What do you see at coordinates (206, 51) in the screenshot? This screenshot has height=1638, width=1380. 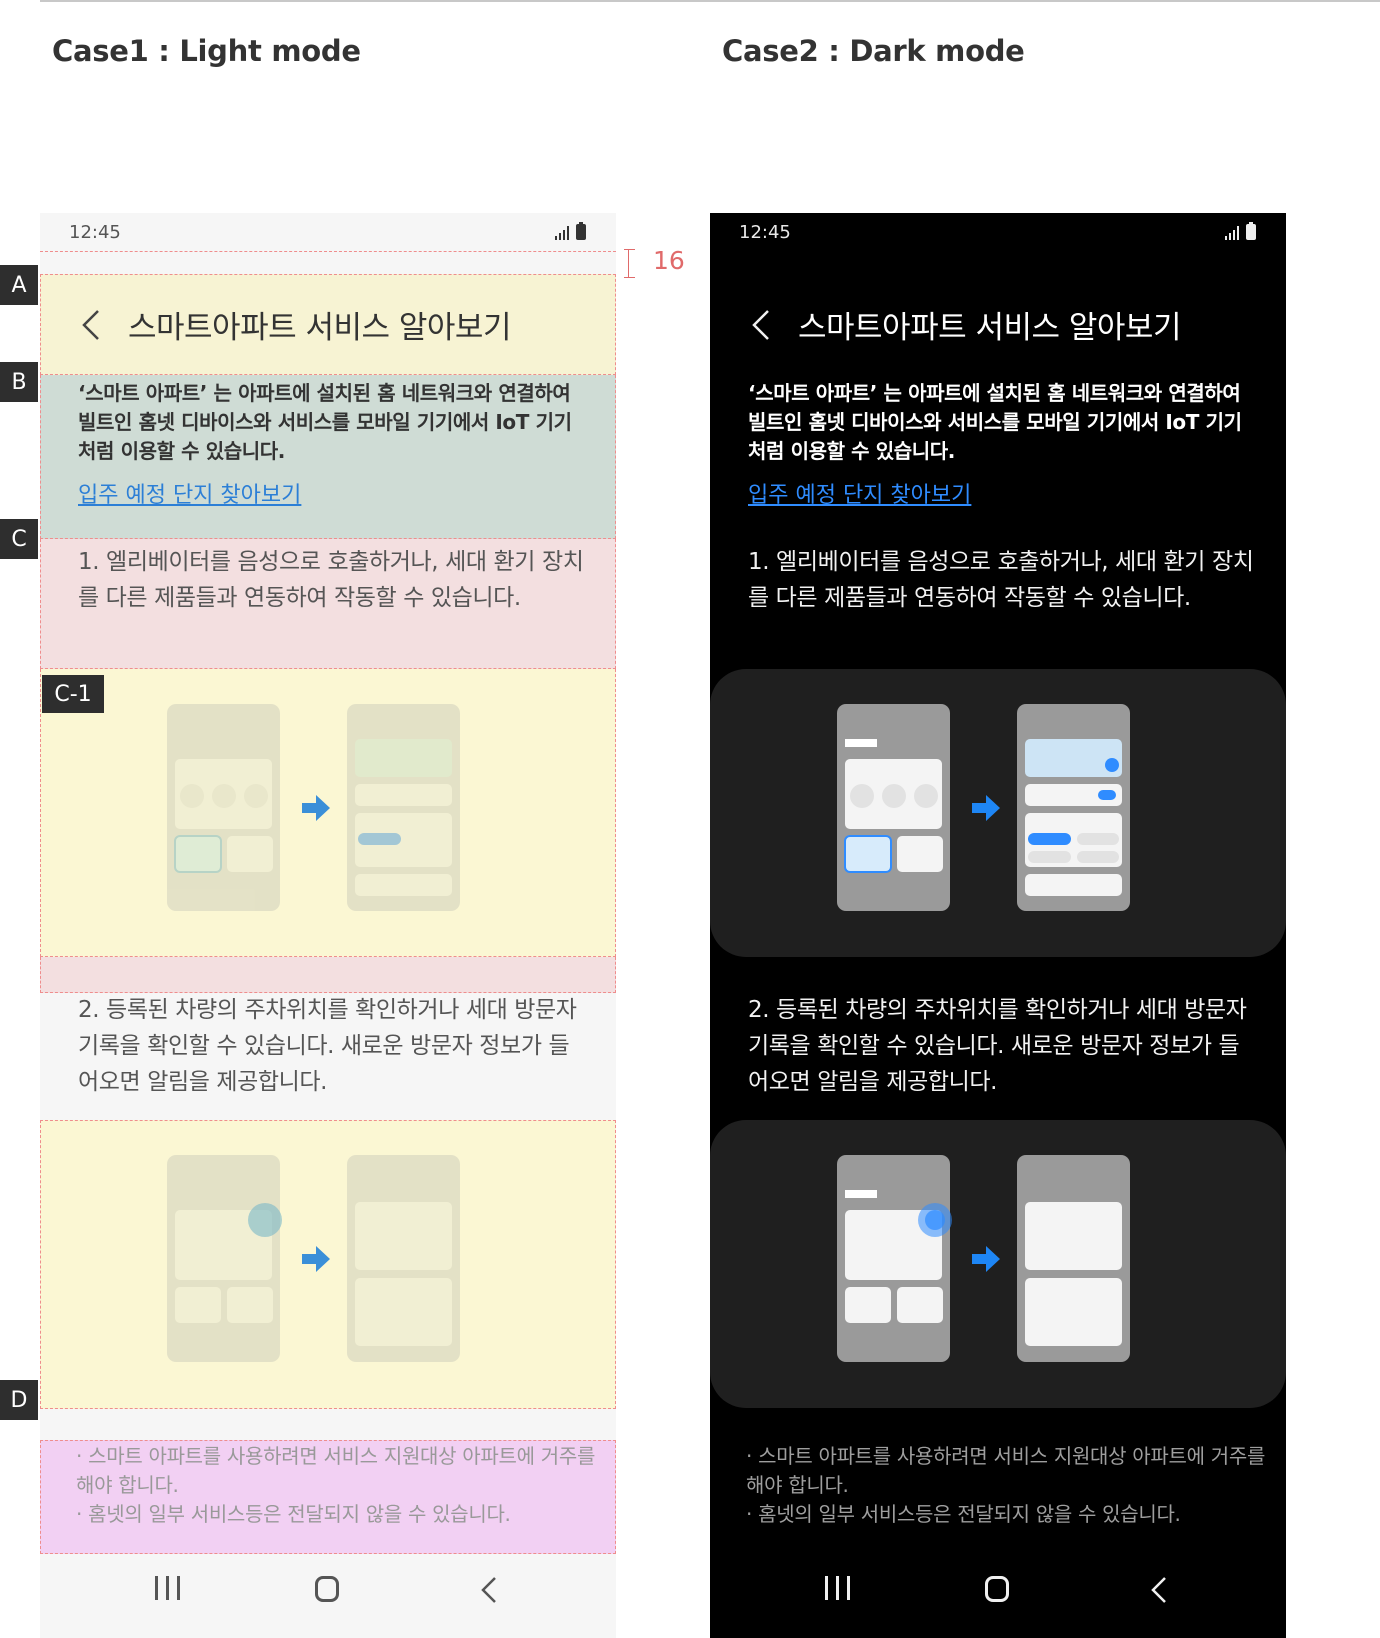 I see `case1-title: Case1 : Light mode` at bounding box center [206, 51].